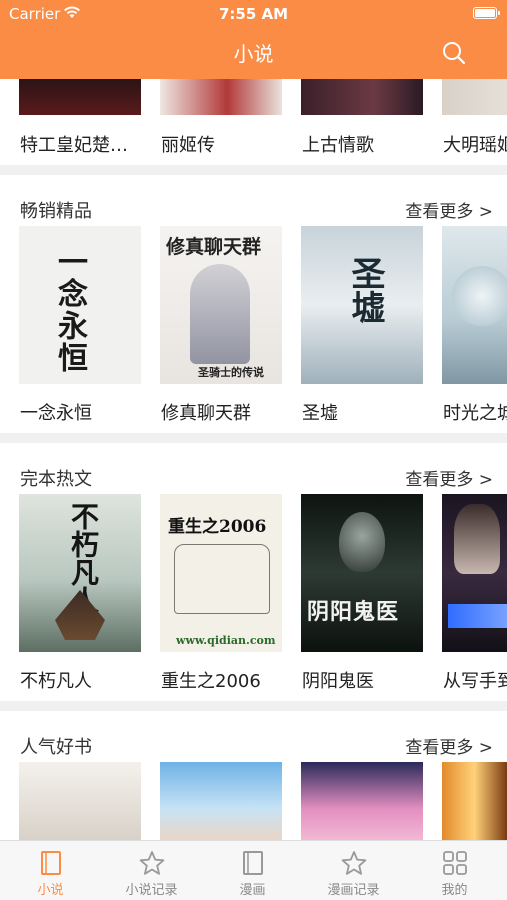 This screenshot has width=507, height=900. I want to click on book-title: 上古情歌, so click(338, 144).